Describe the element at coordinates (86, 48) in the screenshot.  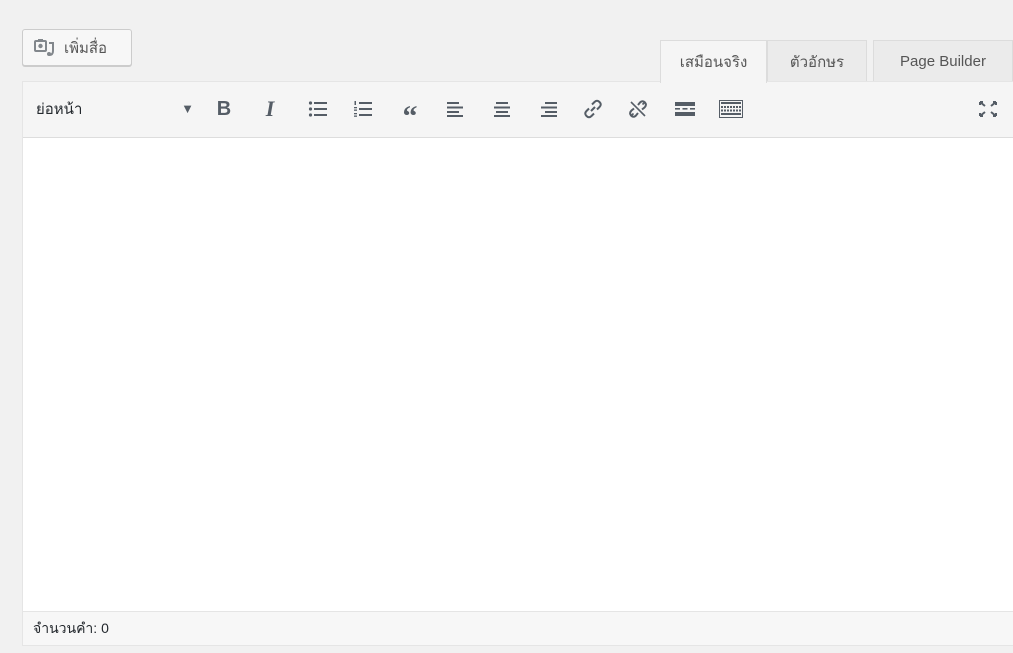
I see `add-media-label: เพิ่มสื่อ` at that location.